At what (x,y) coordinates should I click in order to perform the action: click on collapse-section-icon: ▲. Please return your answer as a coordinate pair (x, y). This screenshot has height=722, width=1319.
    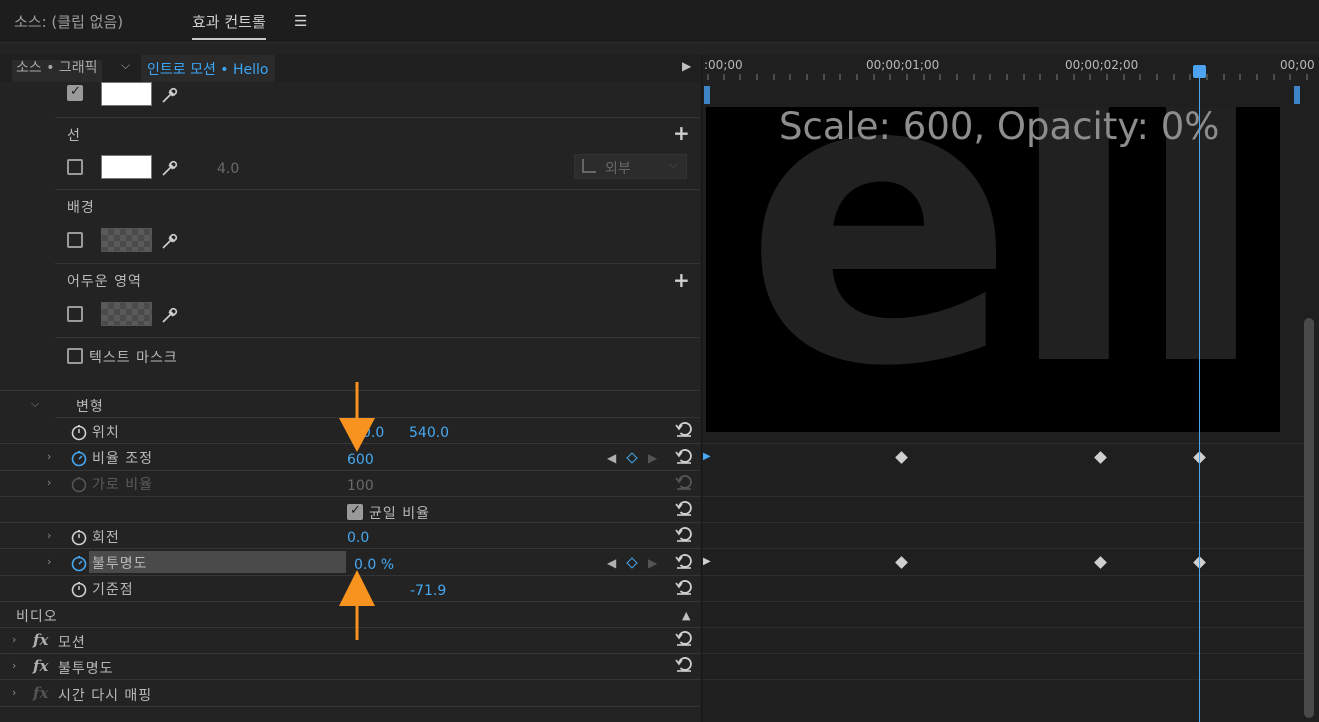
    Looking at the image, I should click on (686, 615).